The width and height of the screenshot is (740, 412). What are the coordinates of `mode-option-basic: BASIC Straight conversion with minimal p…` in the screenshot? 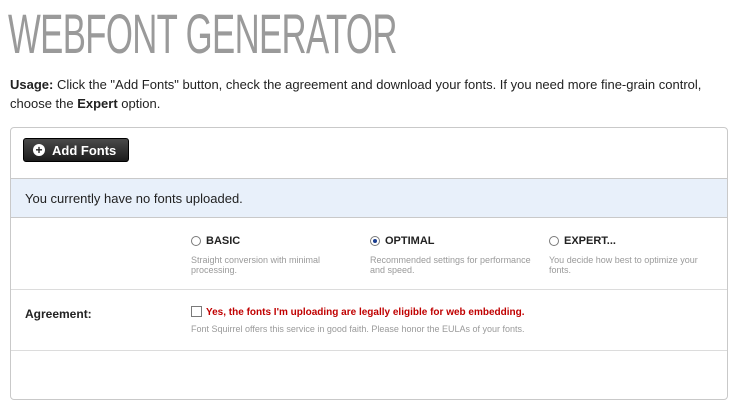 It's located at (276, 255).